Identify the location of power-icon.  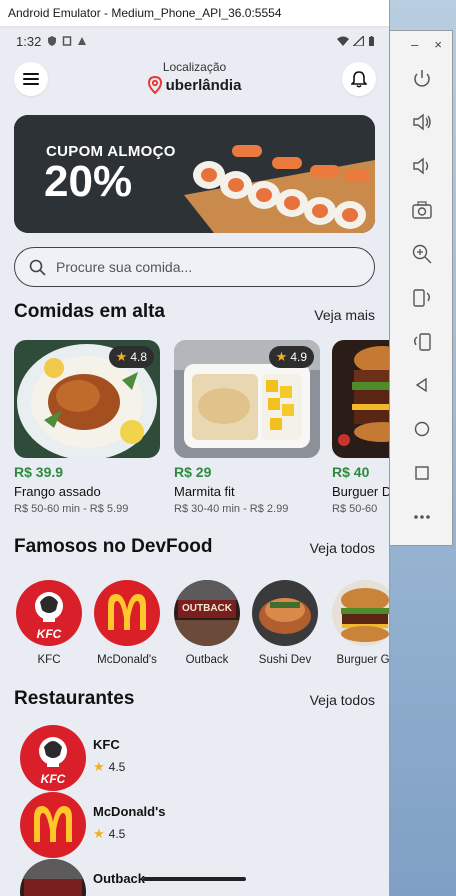
(422, 78).